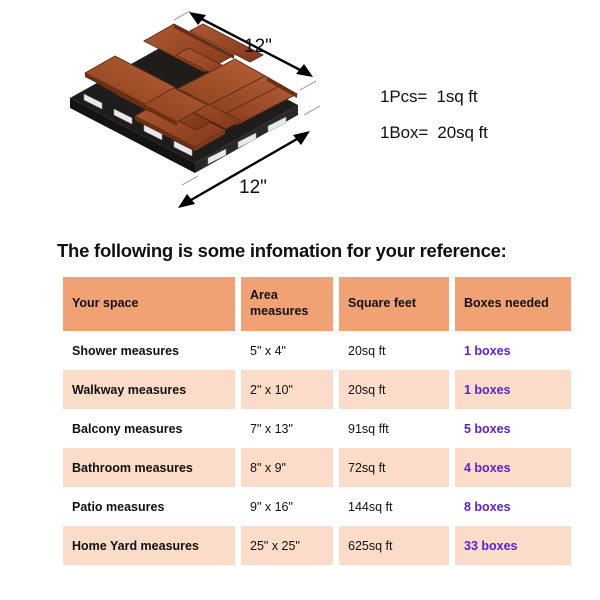 This screenshot has width=600, height=600. What do you see at coordinates (149, 389) in the screenshot?
I see `cell-your-space: Walkway measures` at bounding box center [149, 389].